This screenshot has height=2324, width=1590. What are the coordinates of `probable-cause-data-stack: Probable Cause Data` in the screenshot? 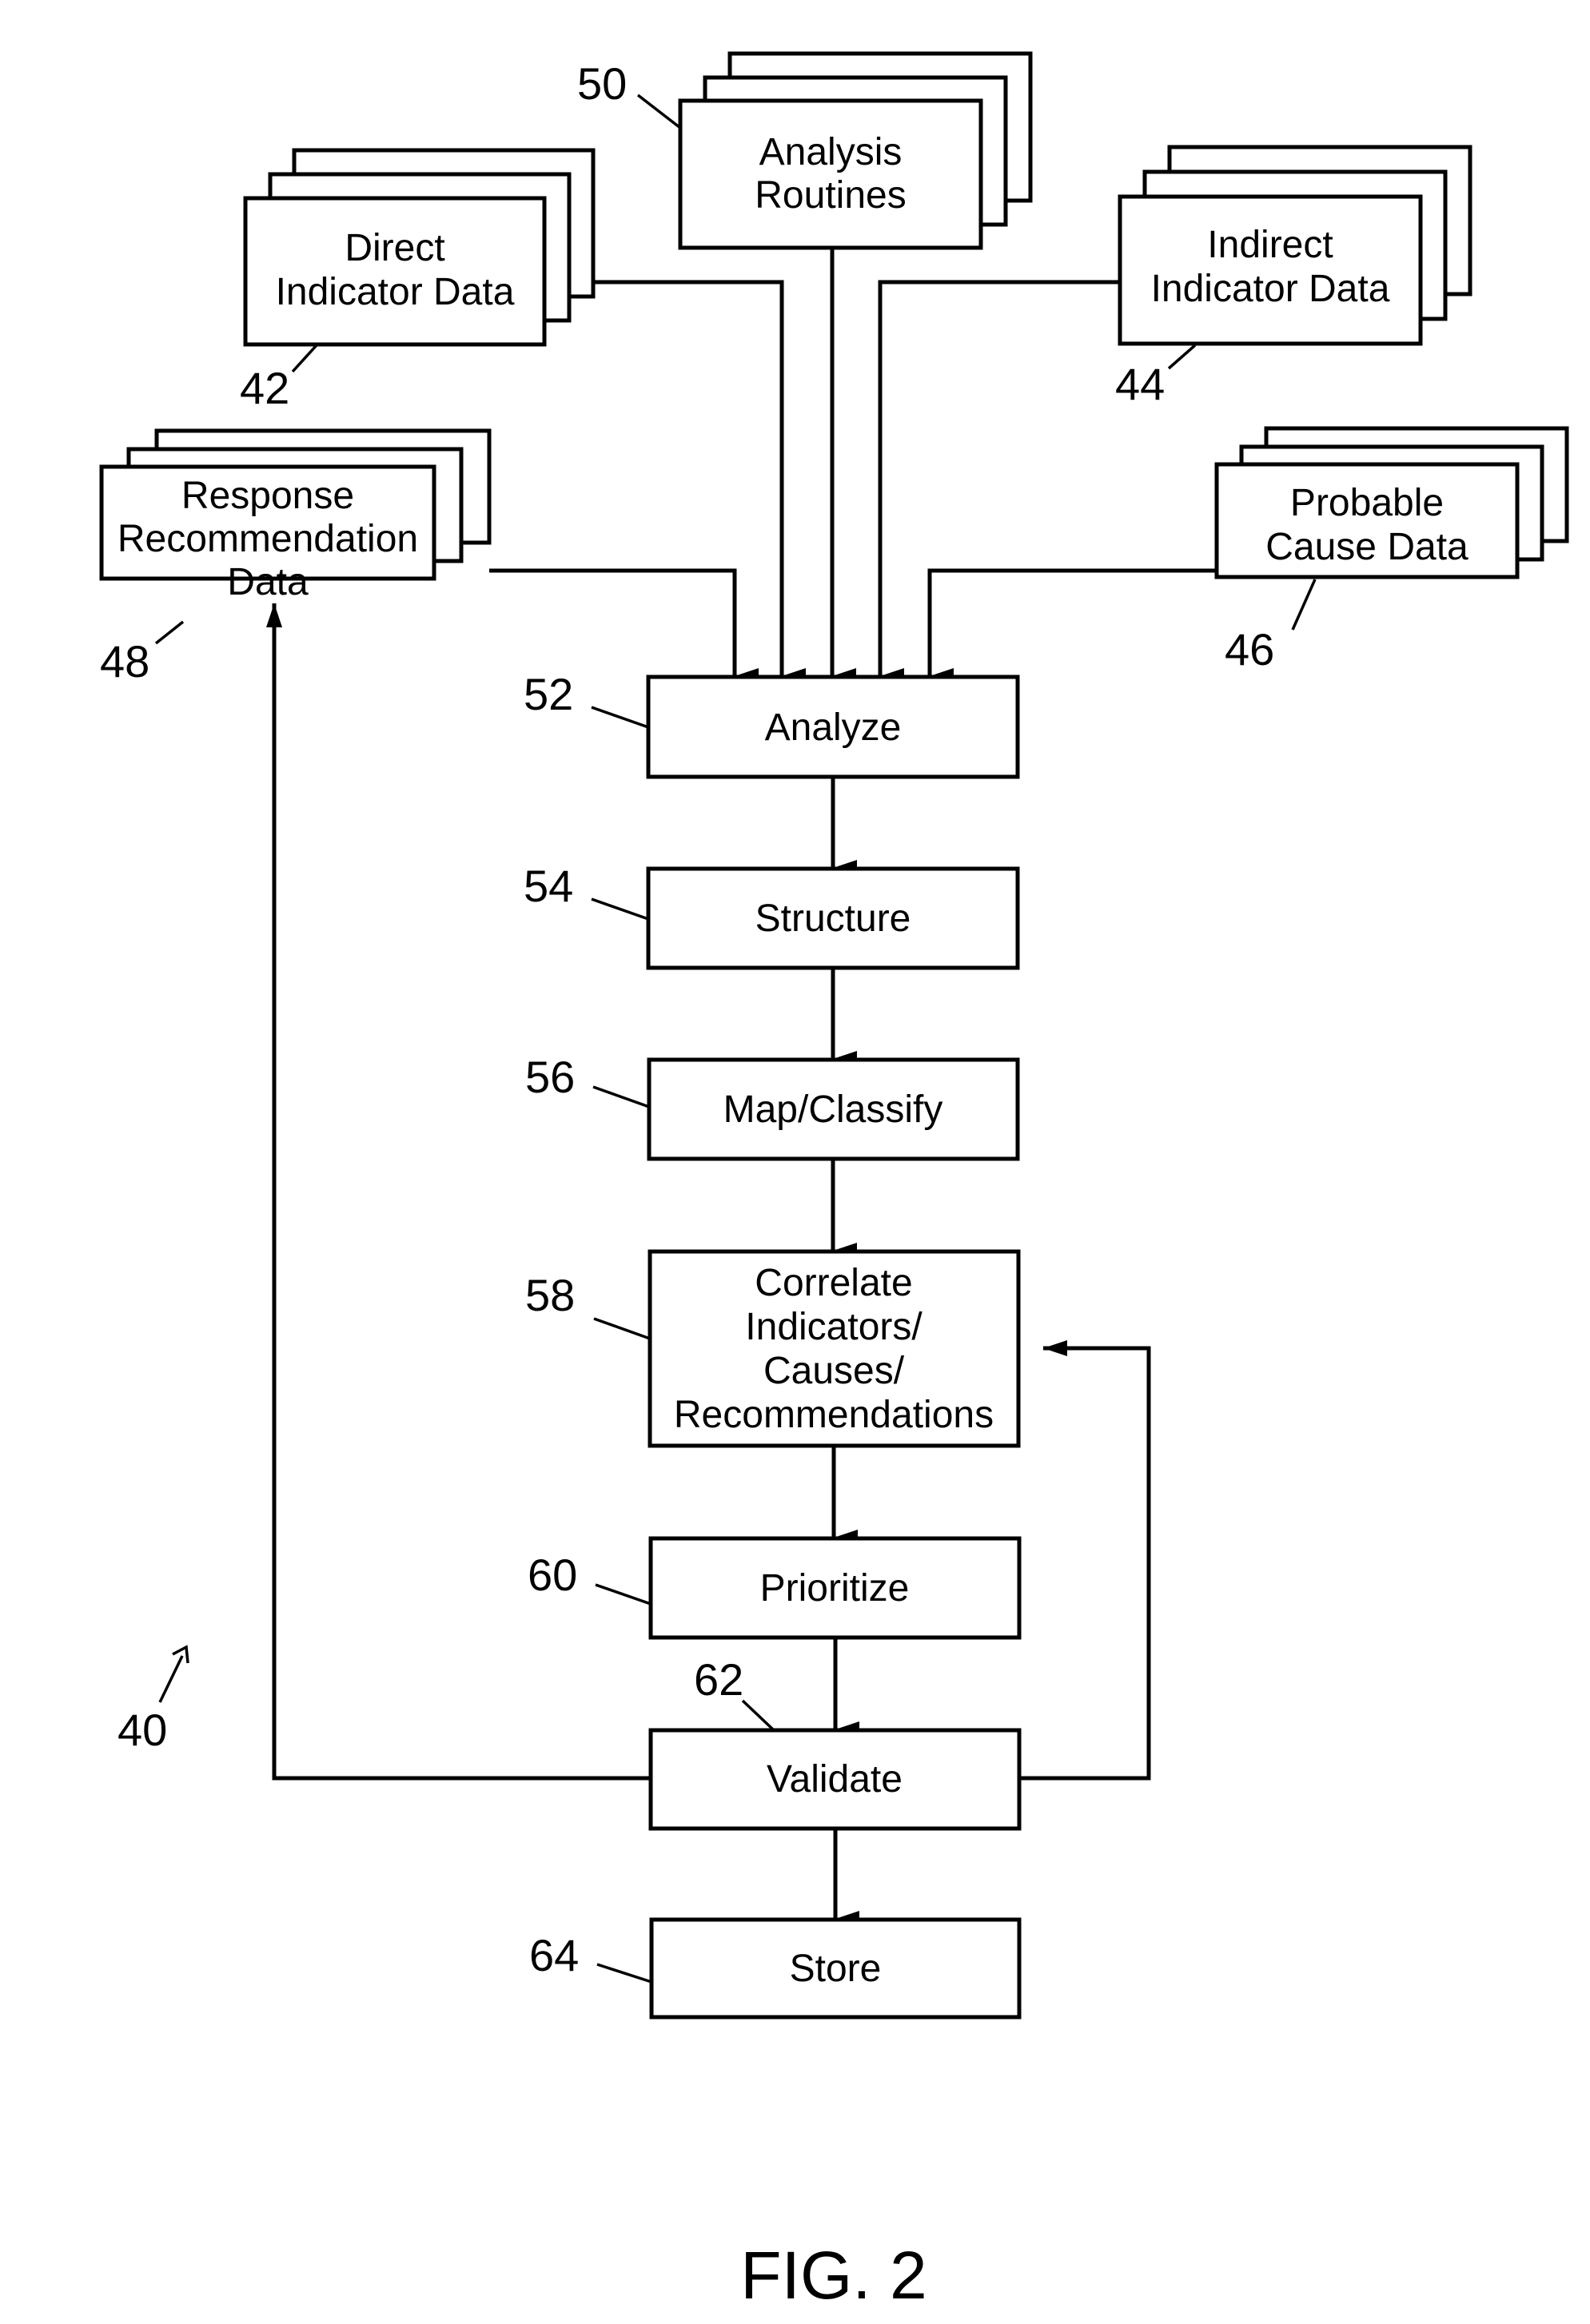 It's located at (1392, 502).